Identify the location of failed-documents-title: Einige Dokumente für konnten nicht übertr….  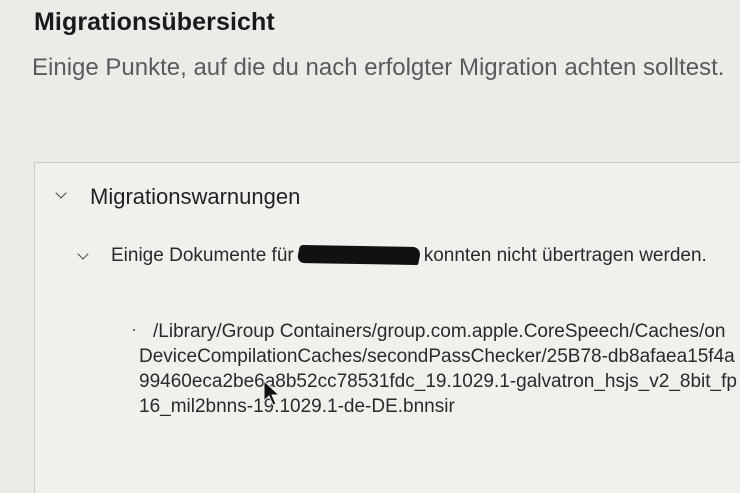
(421, 256).